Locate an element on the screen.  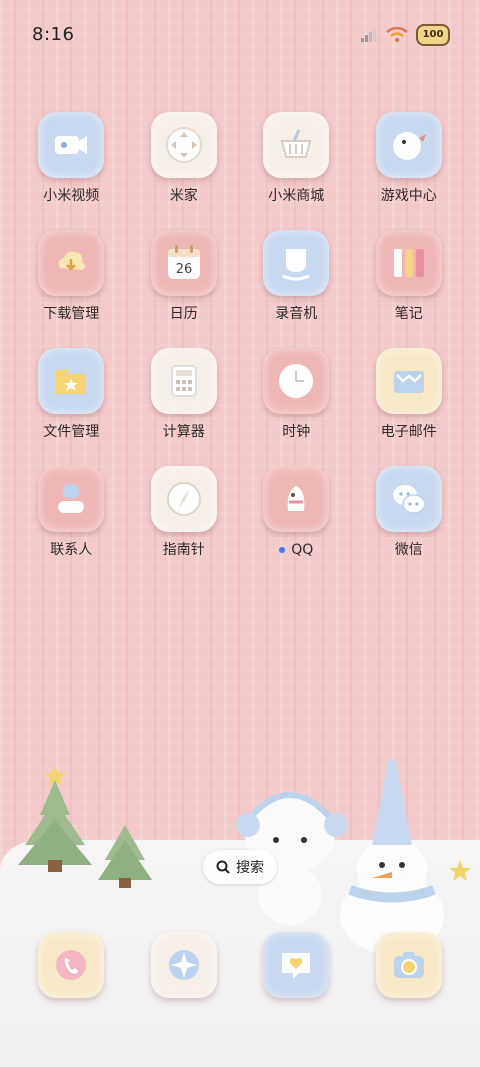
wechat-bubbles-icon is located at coordinates (408, 499).